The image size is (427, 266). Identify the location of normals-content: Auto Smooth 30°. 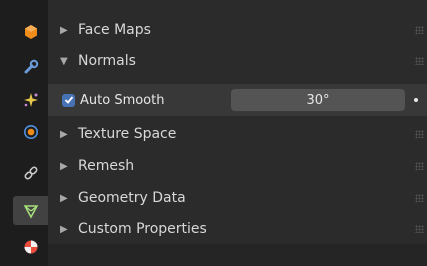
(237, 100).